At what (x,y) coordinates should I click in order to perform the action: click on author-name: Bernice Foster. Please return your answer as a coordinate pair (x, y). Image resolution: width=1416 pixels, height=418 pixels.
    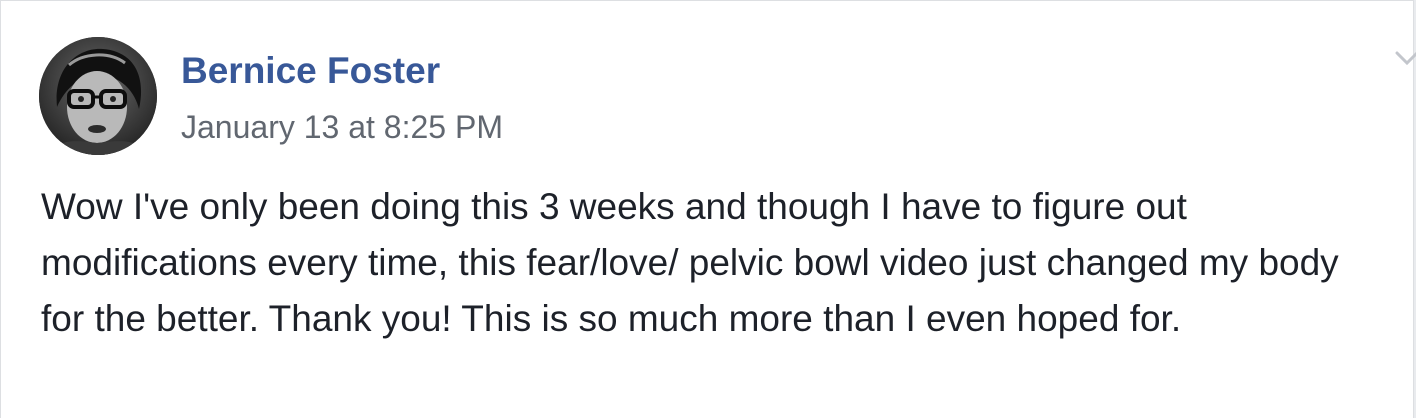
    Looking at the image, I should click on (310, 71).